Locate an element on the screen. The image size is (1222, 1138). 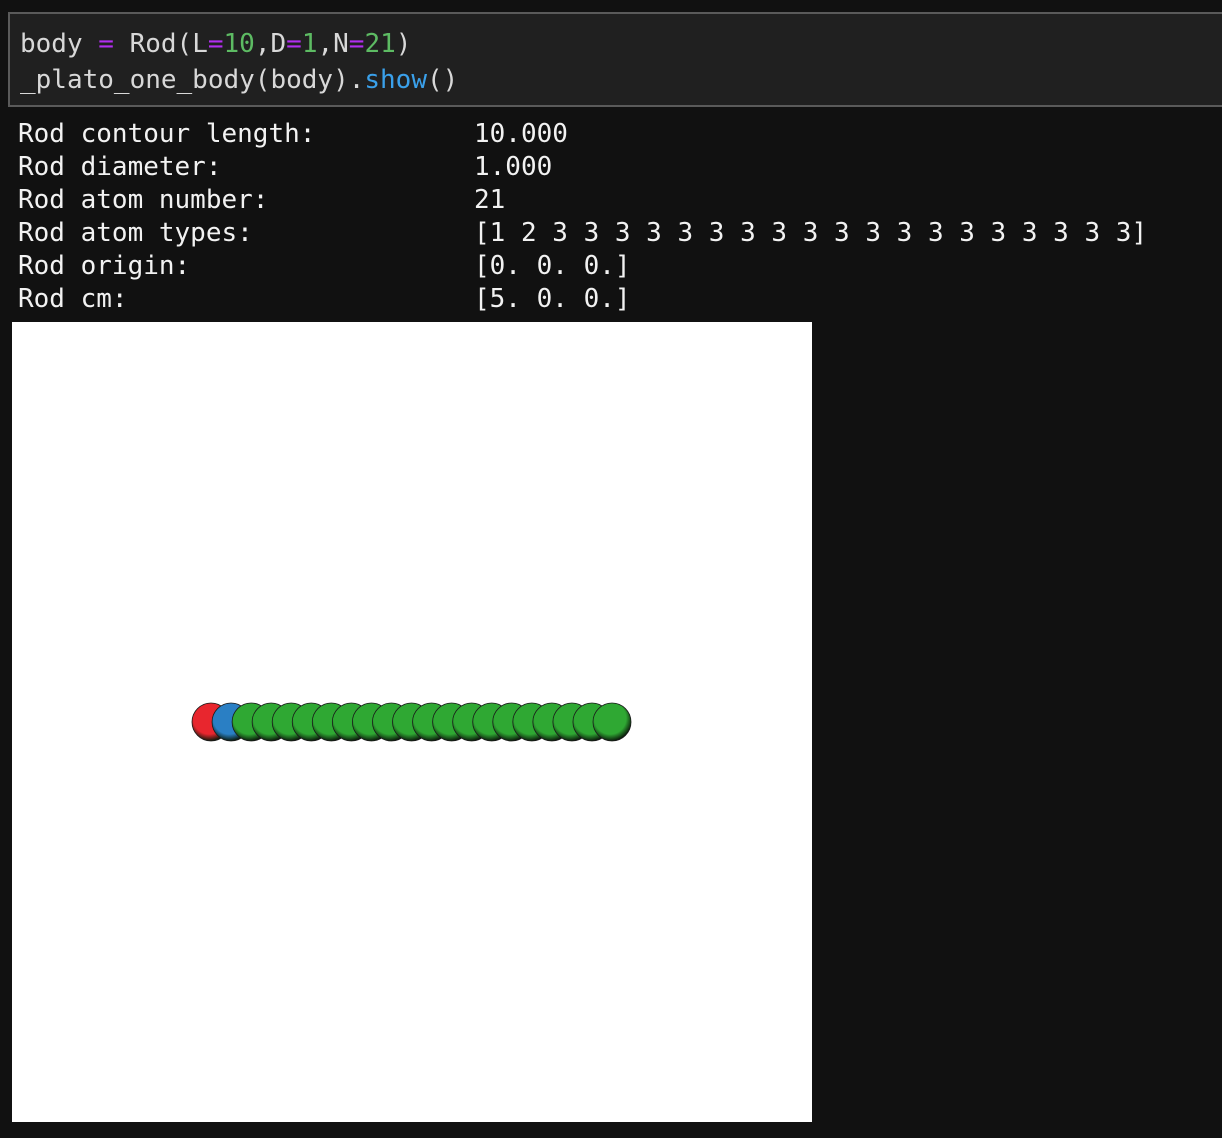
output-label: Rod contour length: is located at coordinates (167, 134).